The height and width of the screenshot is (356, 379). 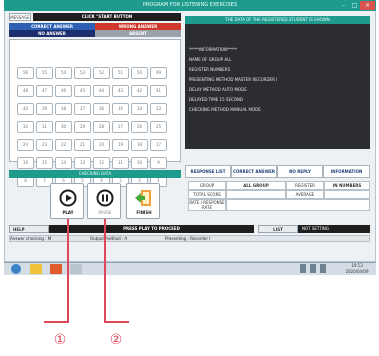 What do you see at coordinates (44, 145) in the screenshot?
I see `seat-button: 23` at bounding box center [44, 145].